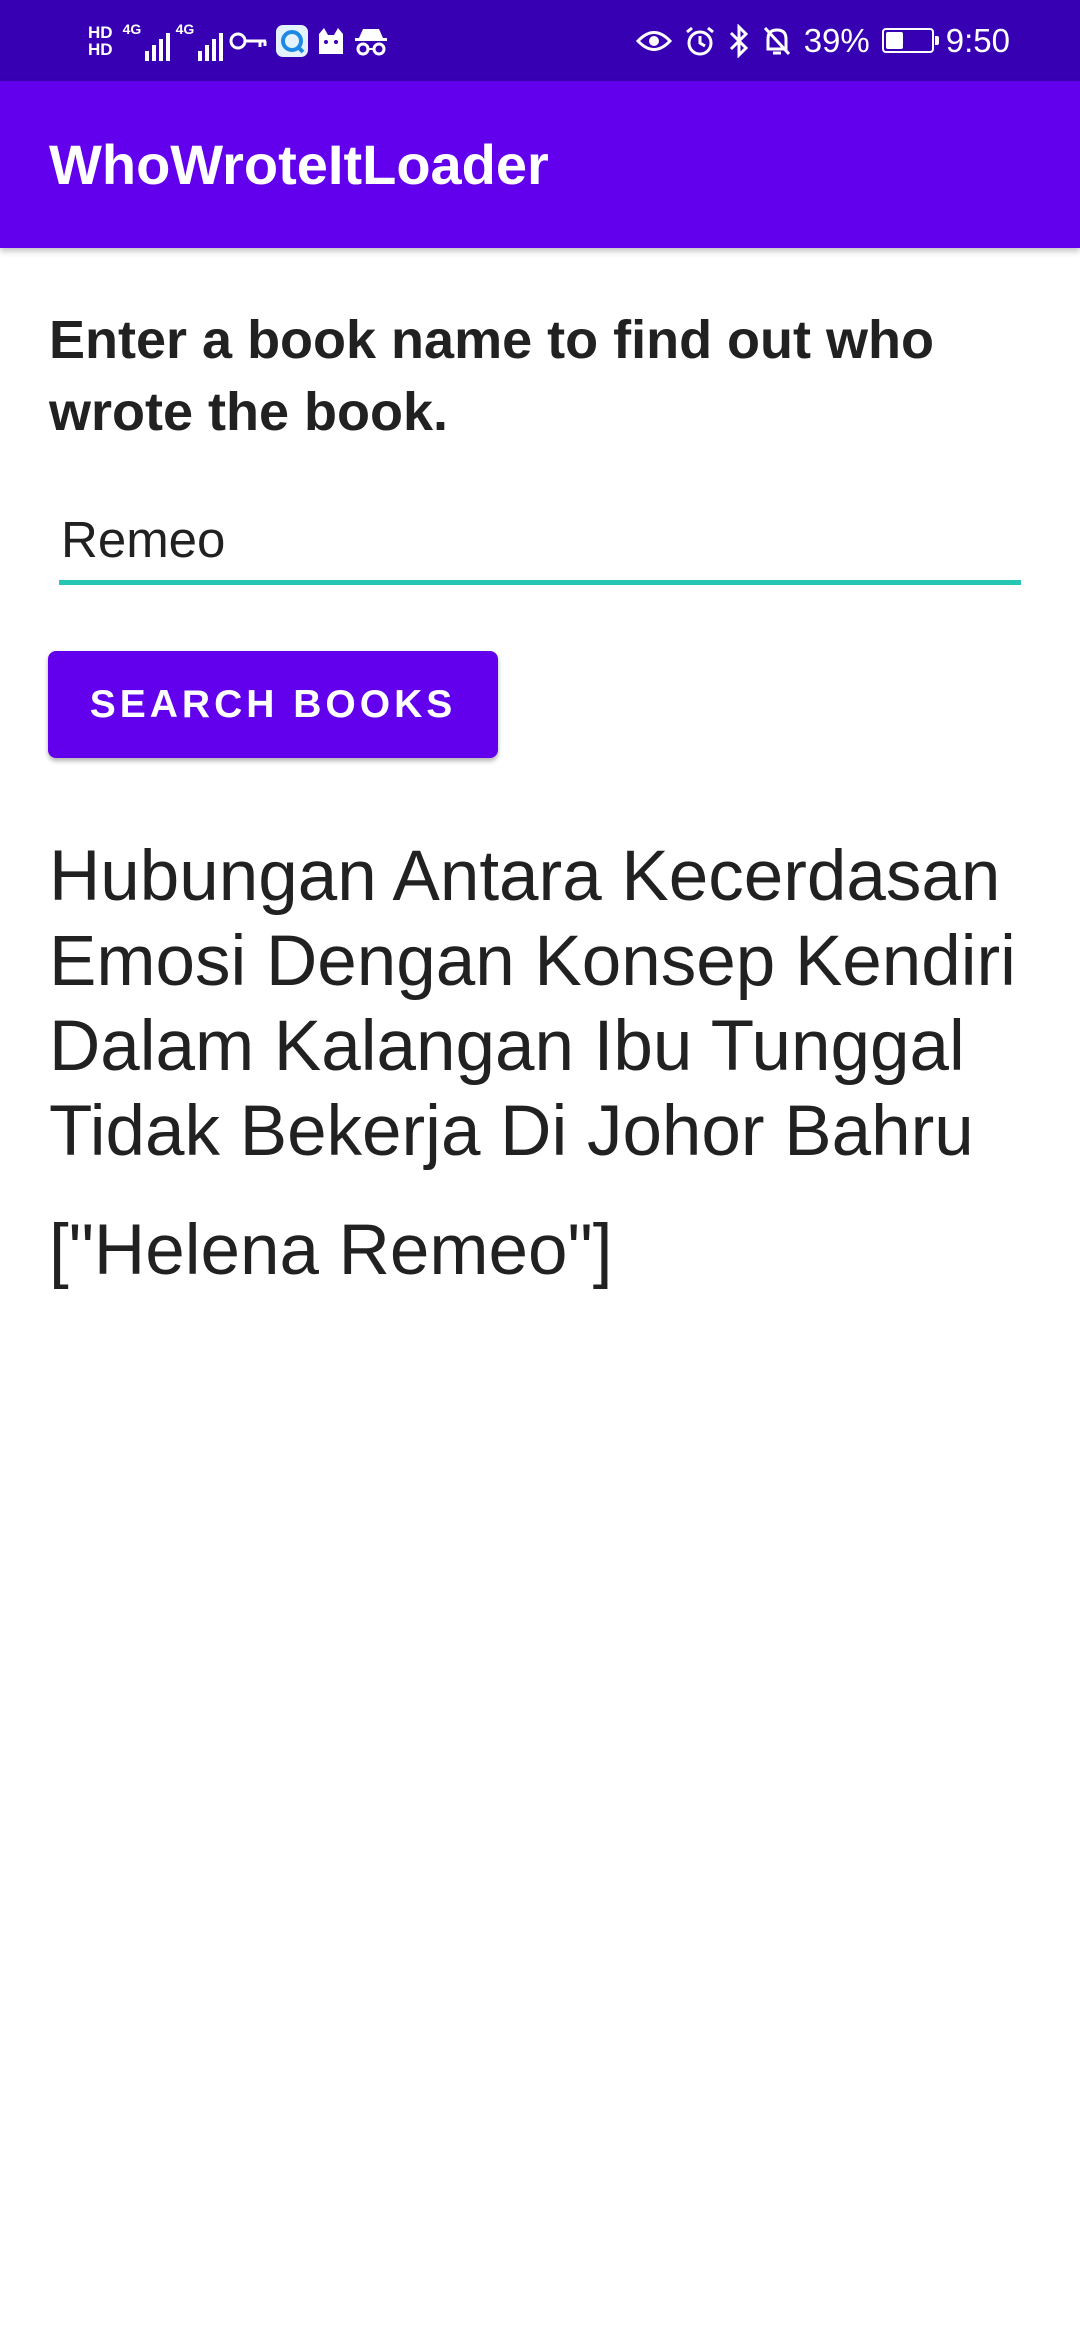  I want to click on app-bar: WhoWroteItLoader, so click(540, 164).